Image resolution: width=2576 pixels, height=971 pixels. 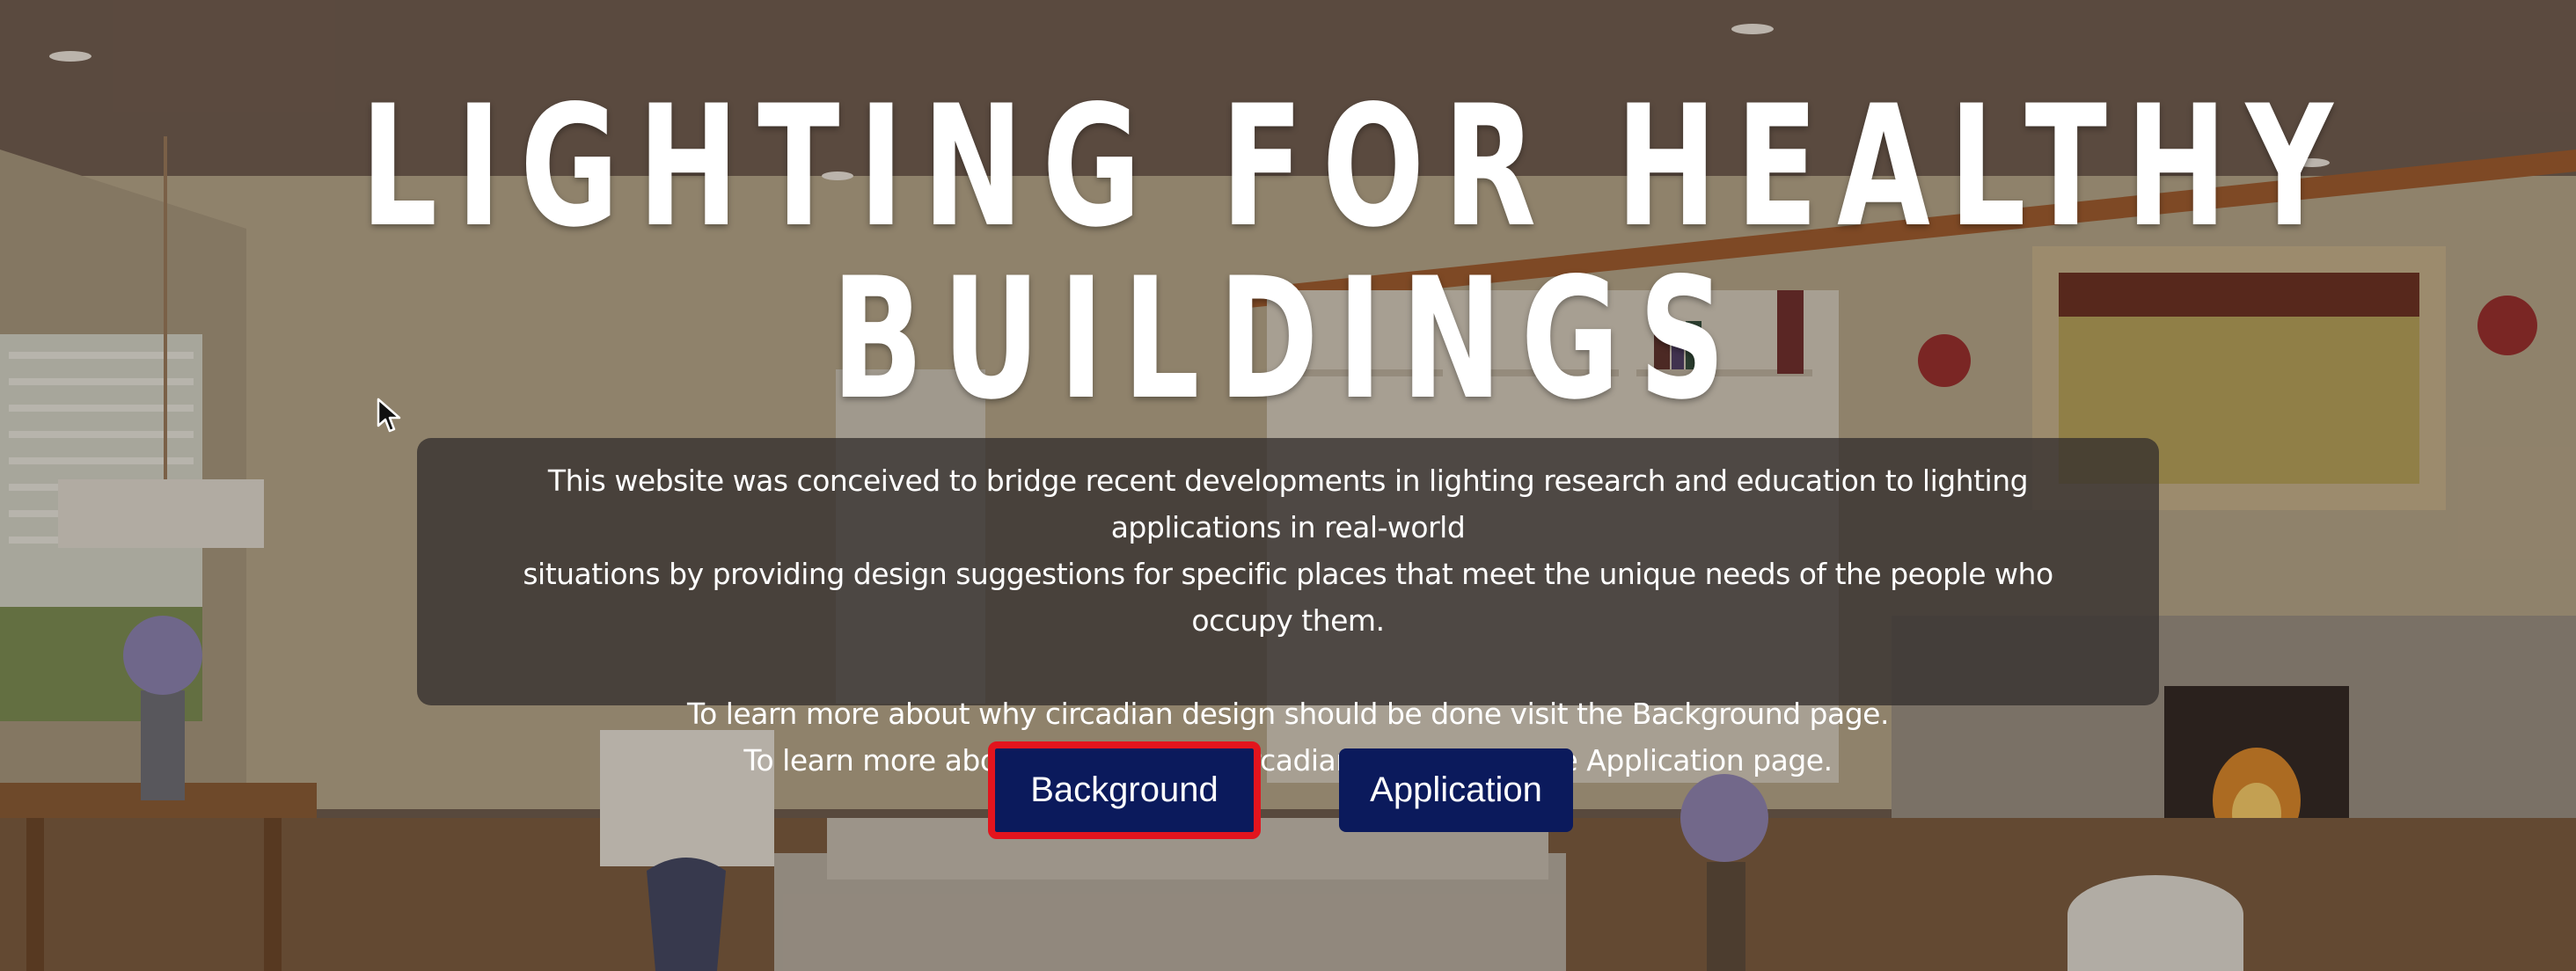 What do you see at coordinates (1456, 790) in the screenshot?
I see `application-button: Application` at bounding box center [1456, 790].